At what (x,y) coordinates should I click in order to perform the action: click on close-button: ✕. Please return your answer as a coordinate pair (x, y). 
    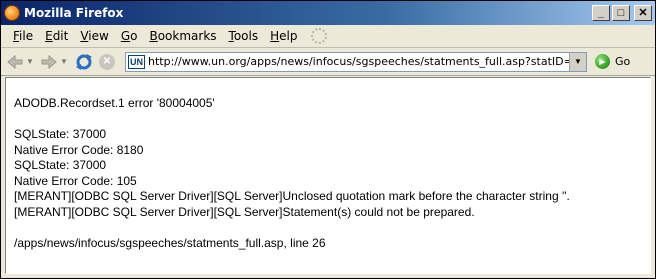
    Looking at the image, I should click on (643, 13).